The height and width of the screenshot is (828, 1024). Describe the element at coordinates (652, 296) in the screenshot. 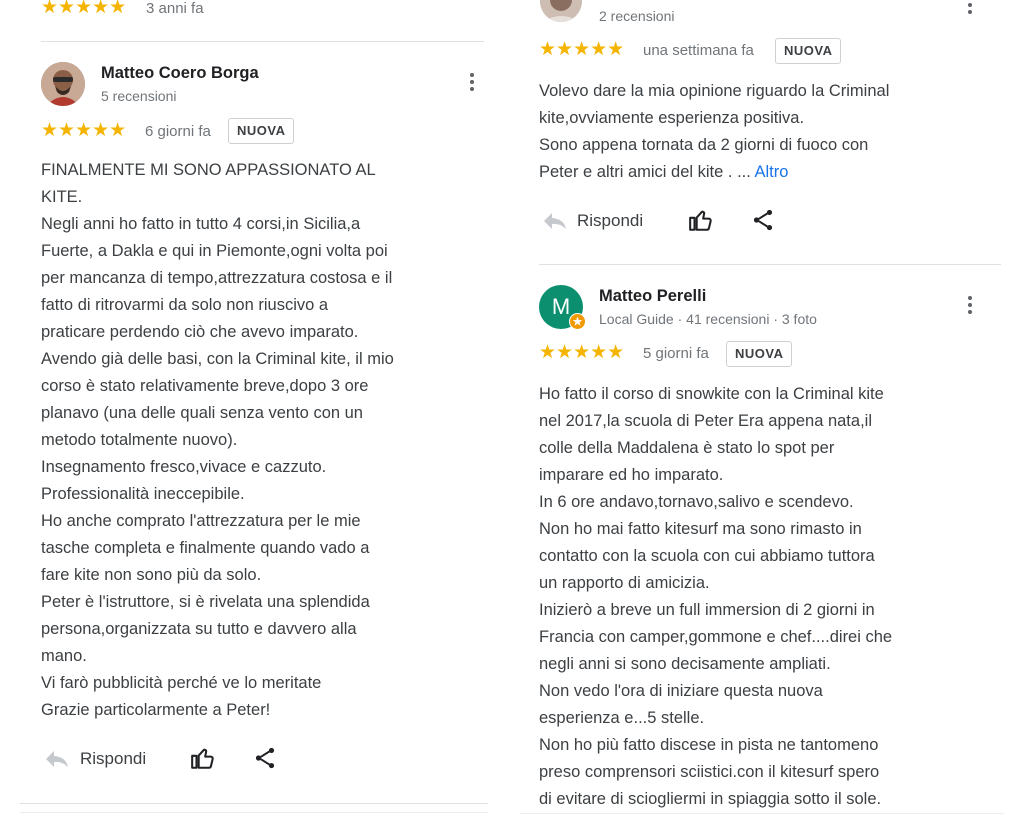

I see `reviewer-name: Matteo Perelli` at that location.